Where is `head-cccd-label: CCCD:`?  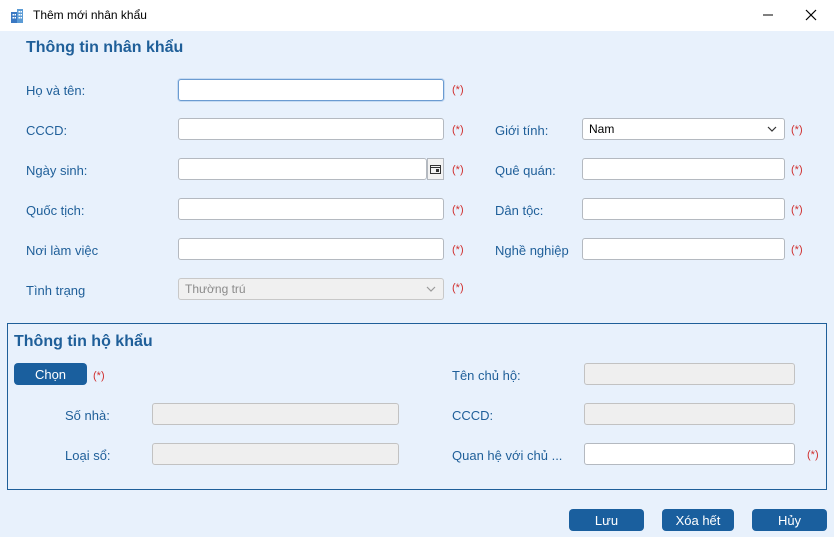 head-cccd-label: CCCD: is located at coordinates (473, 415).